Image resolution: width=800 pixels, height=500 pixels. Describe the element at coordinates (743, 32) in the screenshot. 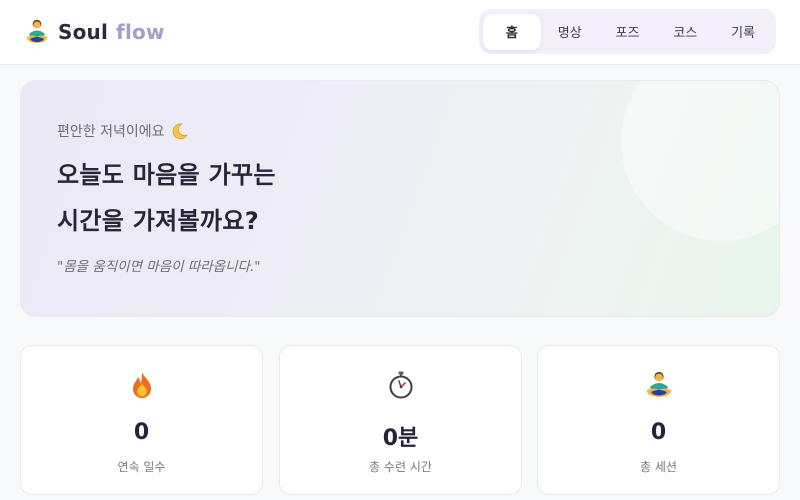

I see `nav-record: 기록` at that location.